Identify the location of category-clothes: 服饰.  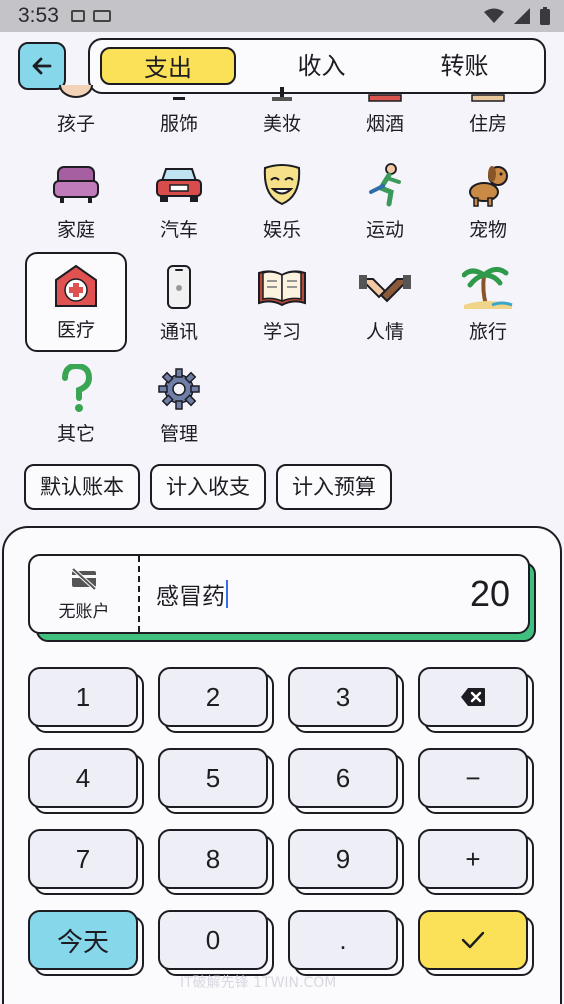
(179, 96).